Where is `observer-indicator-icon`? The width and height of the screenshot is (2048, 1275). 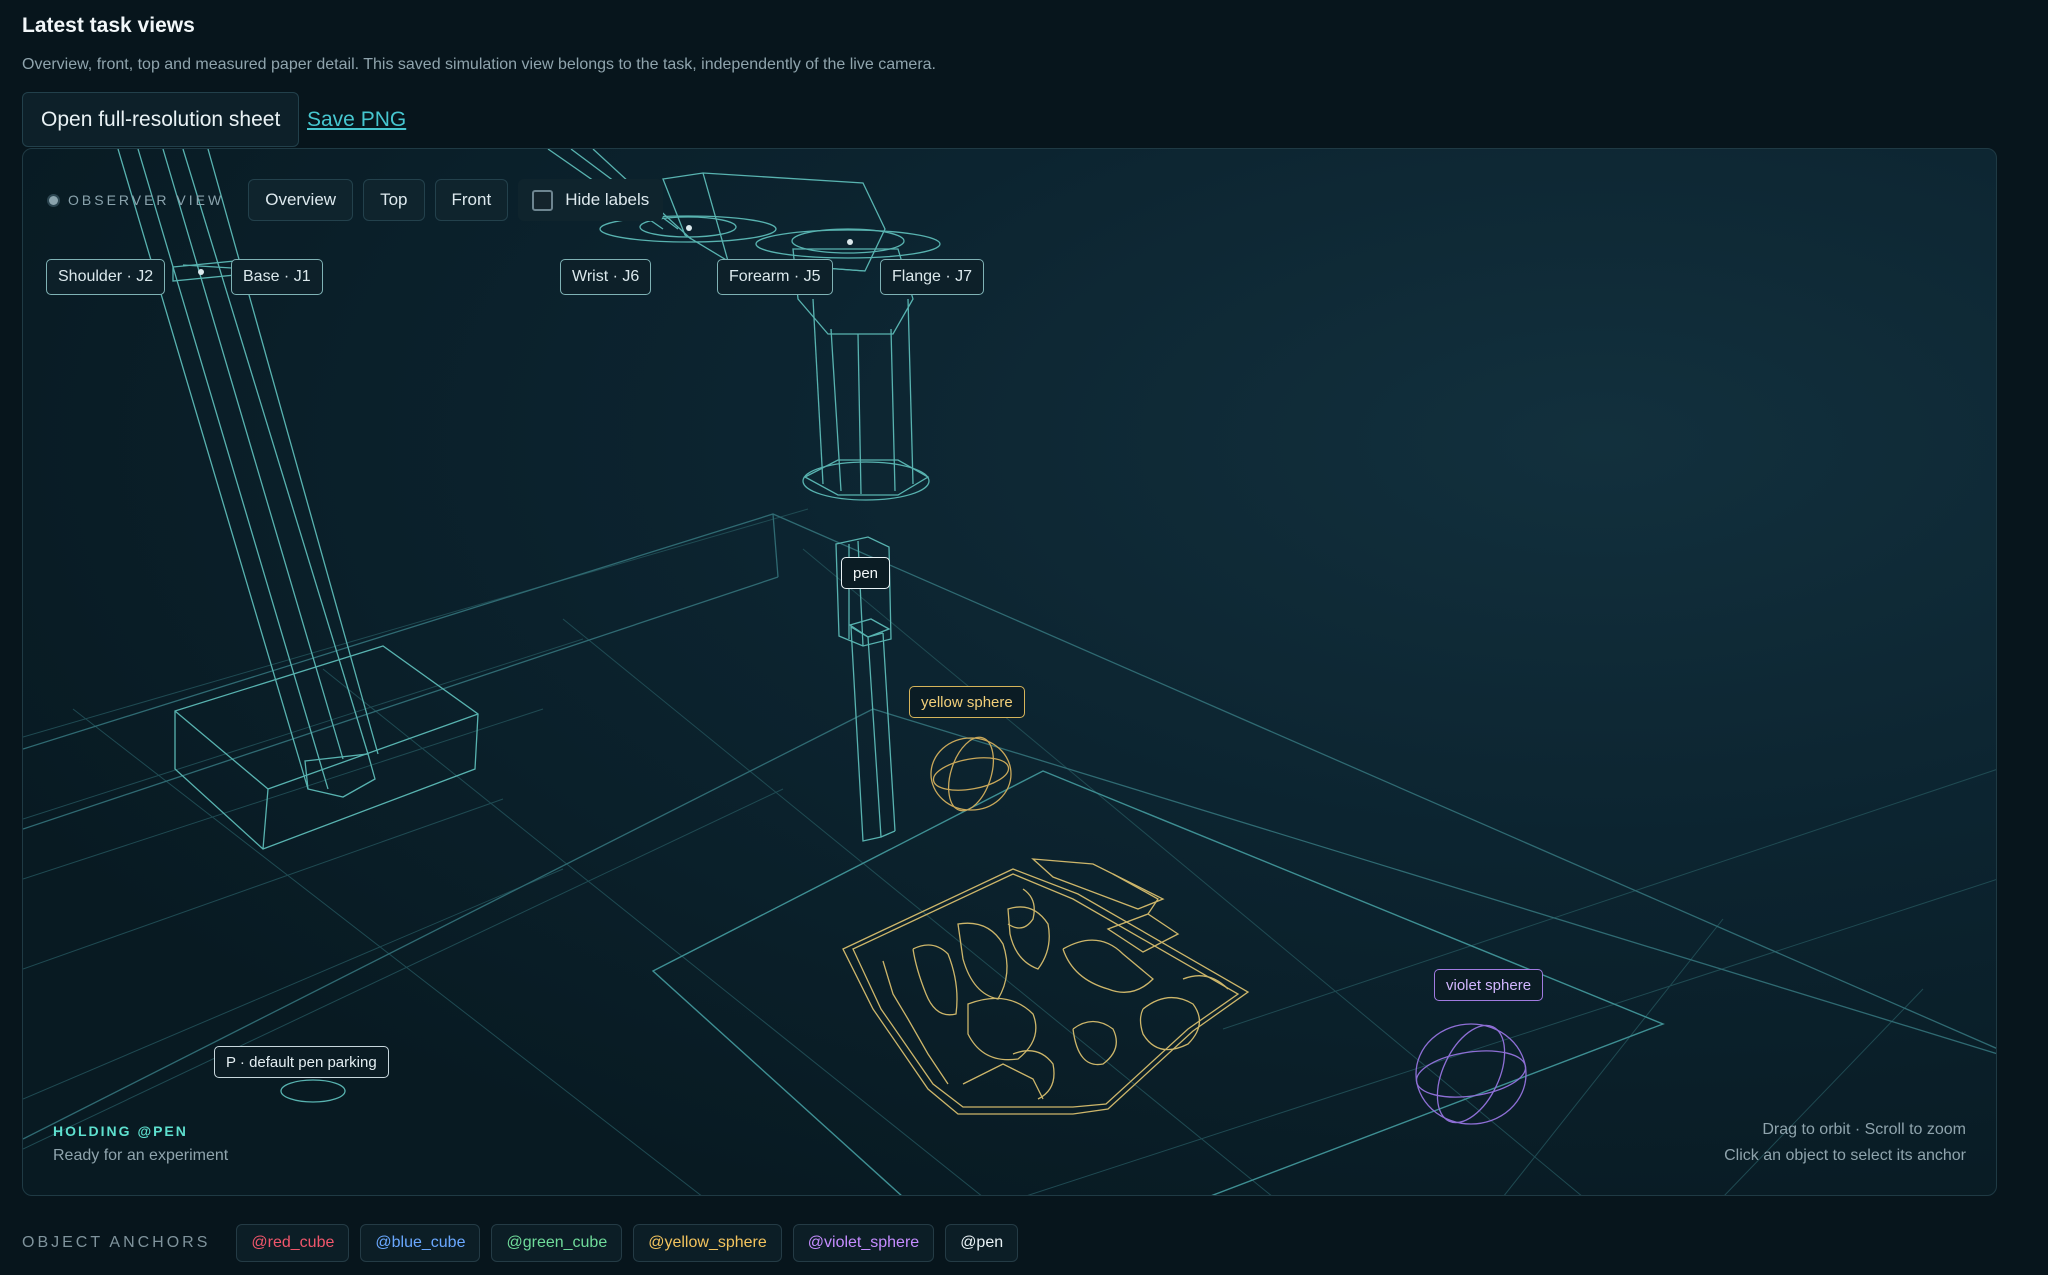 observer-indicator-icon is located at coordinates (53, 200).